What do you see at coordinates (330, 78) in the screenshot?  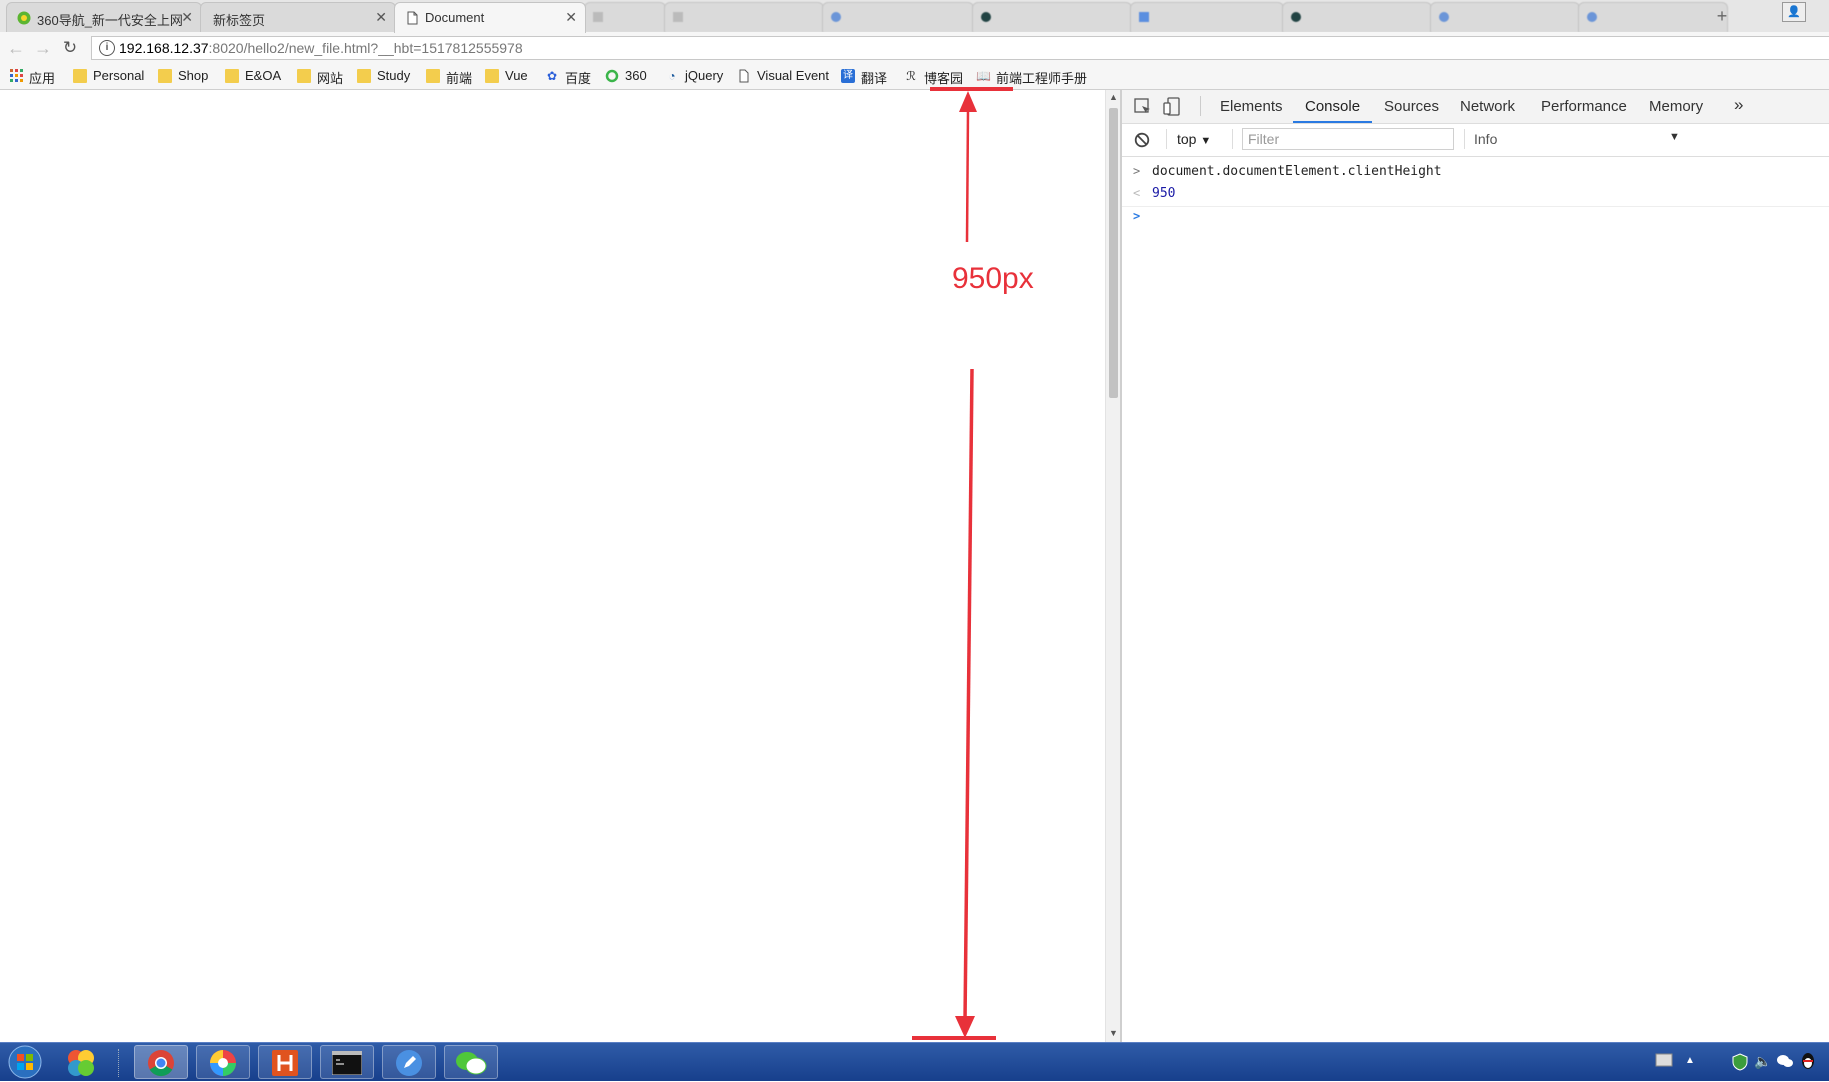 I see `bookmark-label: 网站` at bounding box center [330, 78].